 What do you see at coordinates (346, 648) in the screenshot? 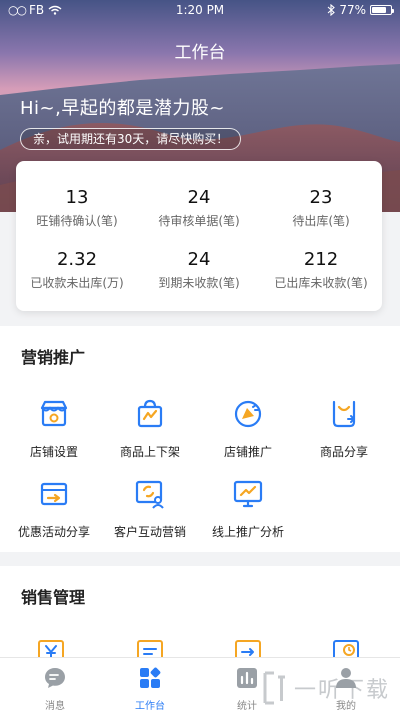
I see `sales-clock-icon` at bounding box center [346, 648].